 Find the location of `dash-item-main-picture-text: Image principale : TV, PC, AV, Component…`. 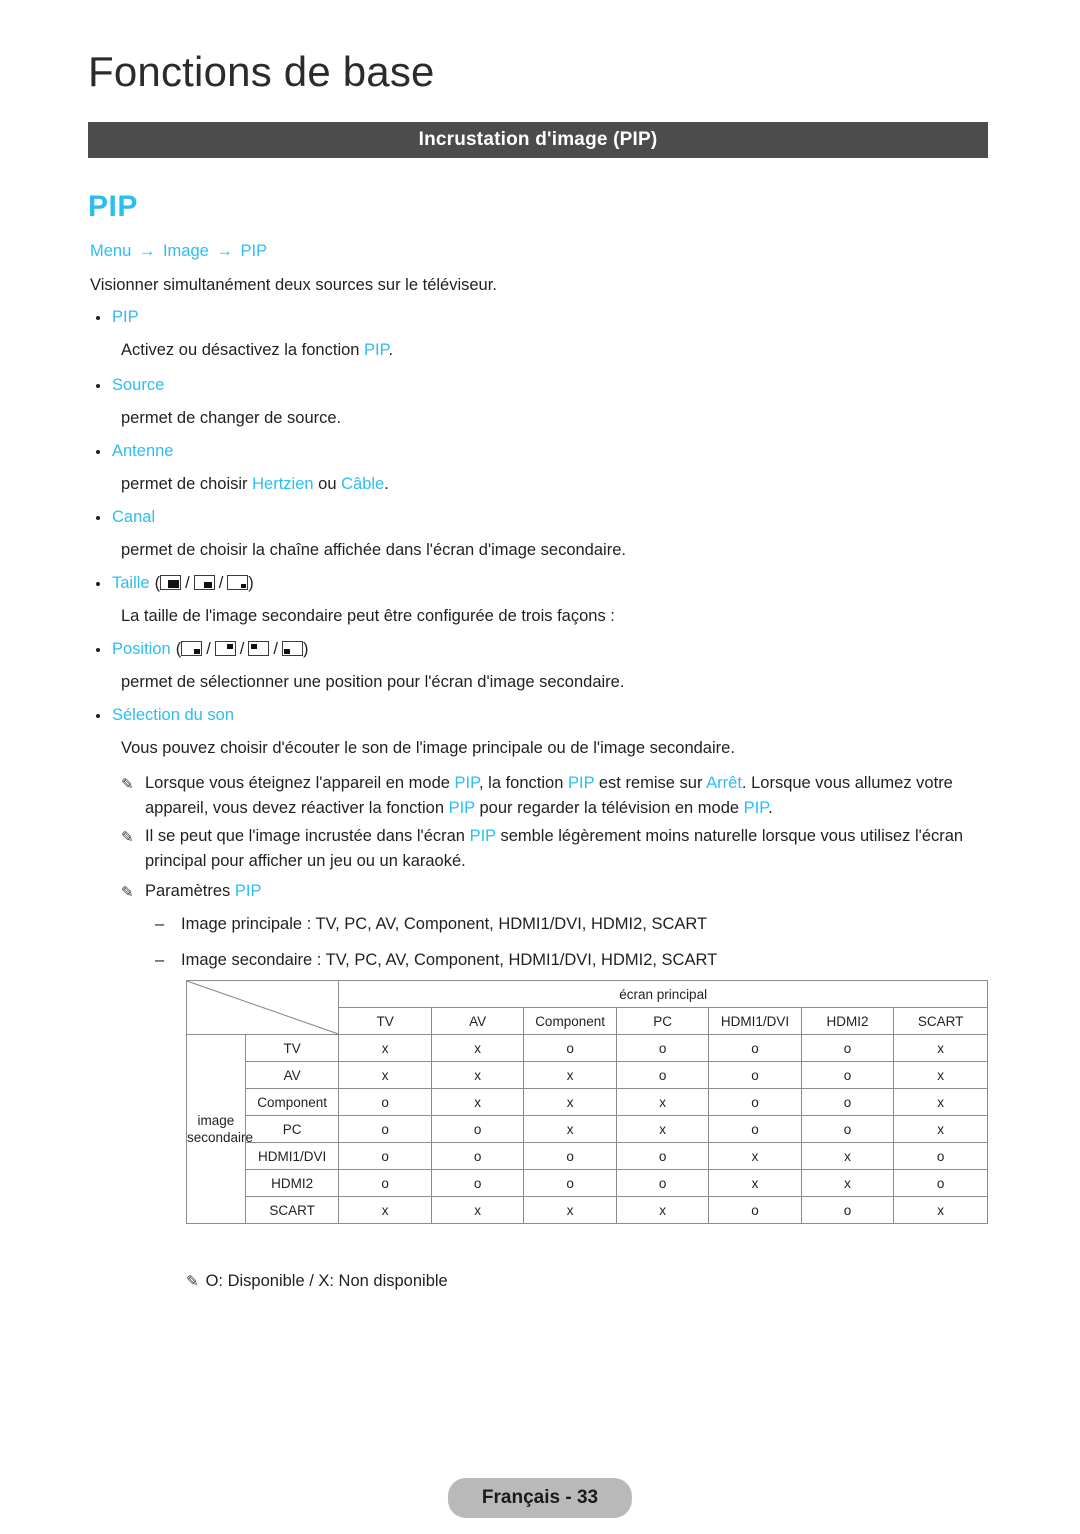

dash-item-main-picture-text: Image principale : TV, PC, AV, Component… is located at coordinates (444, 924).